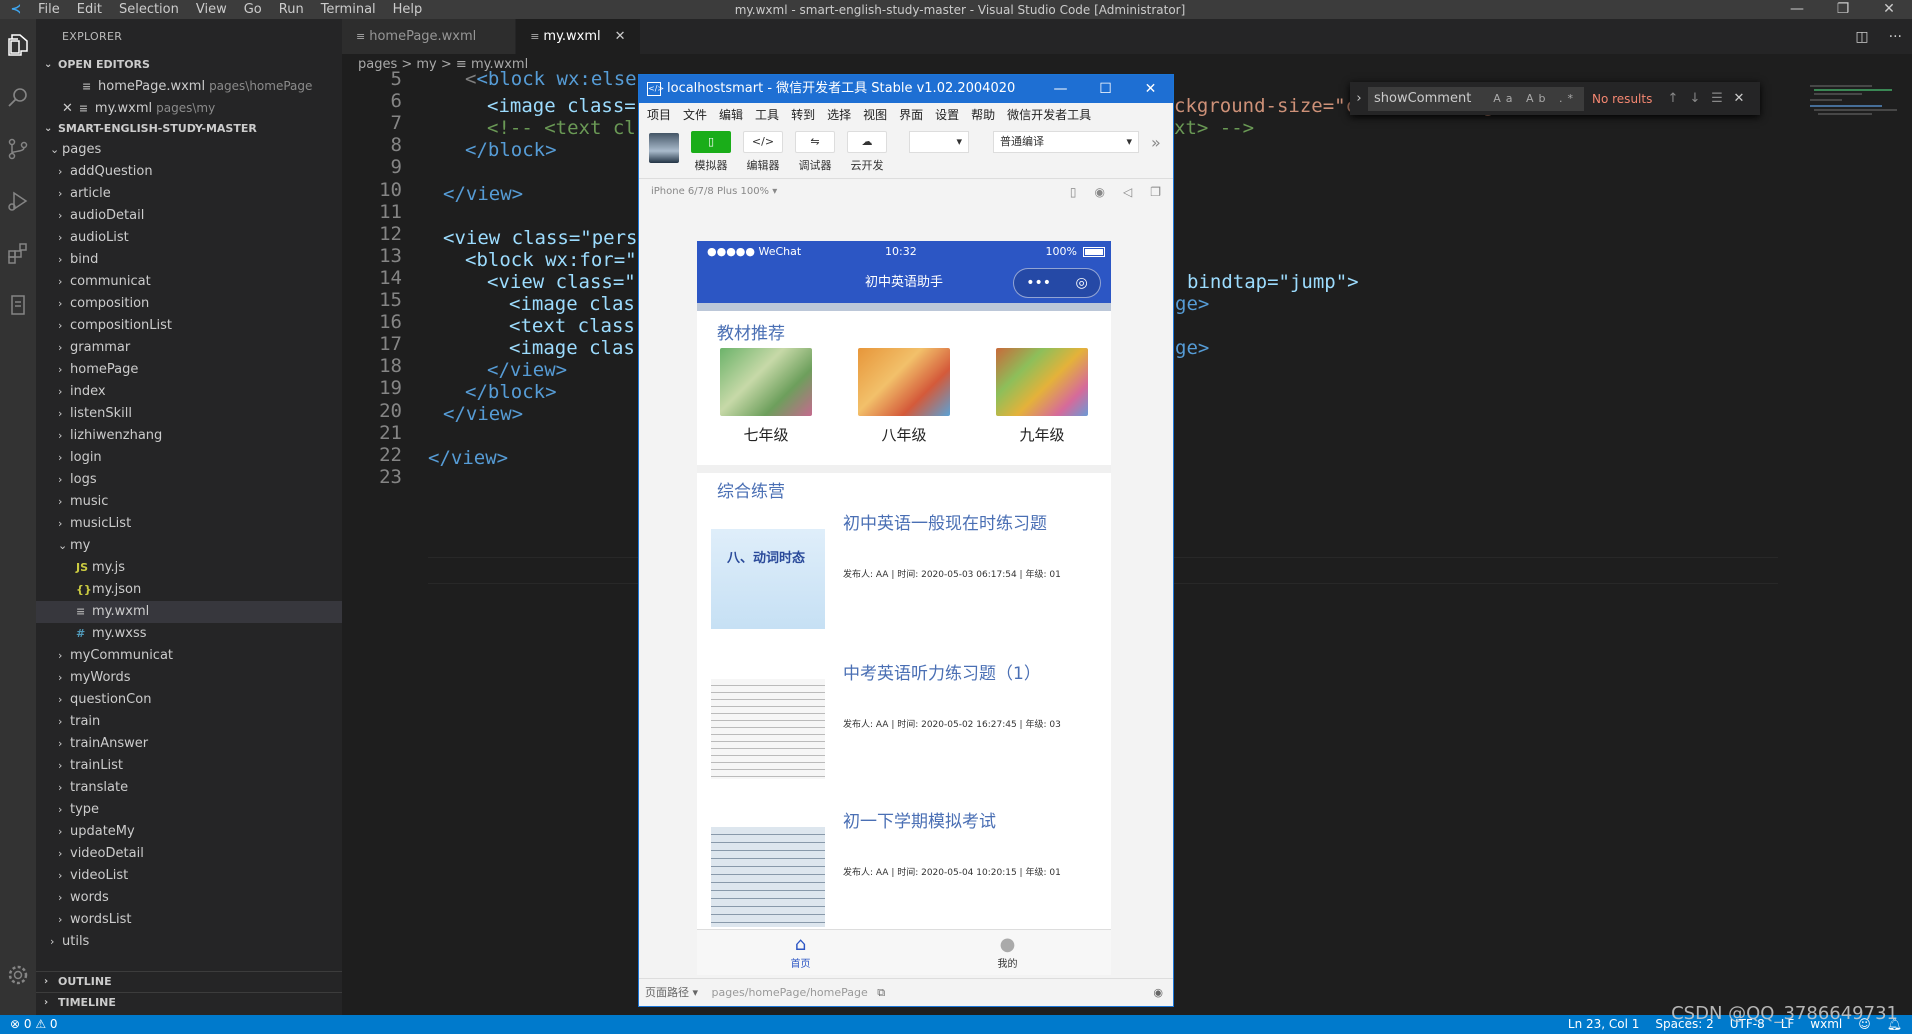 The height and width of the screenshot is (1034, 1912). I want to click on folder-audiolist: › audioList, so click(189, 238).